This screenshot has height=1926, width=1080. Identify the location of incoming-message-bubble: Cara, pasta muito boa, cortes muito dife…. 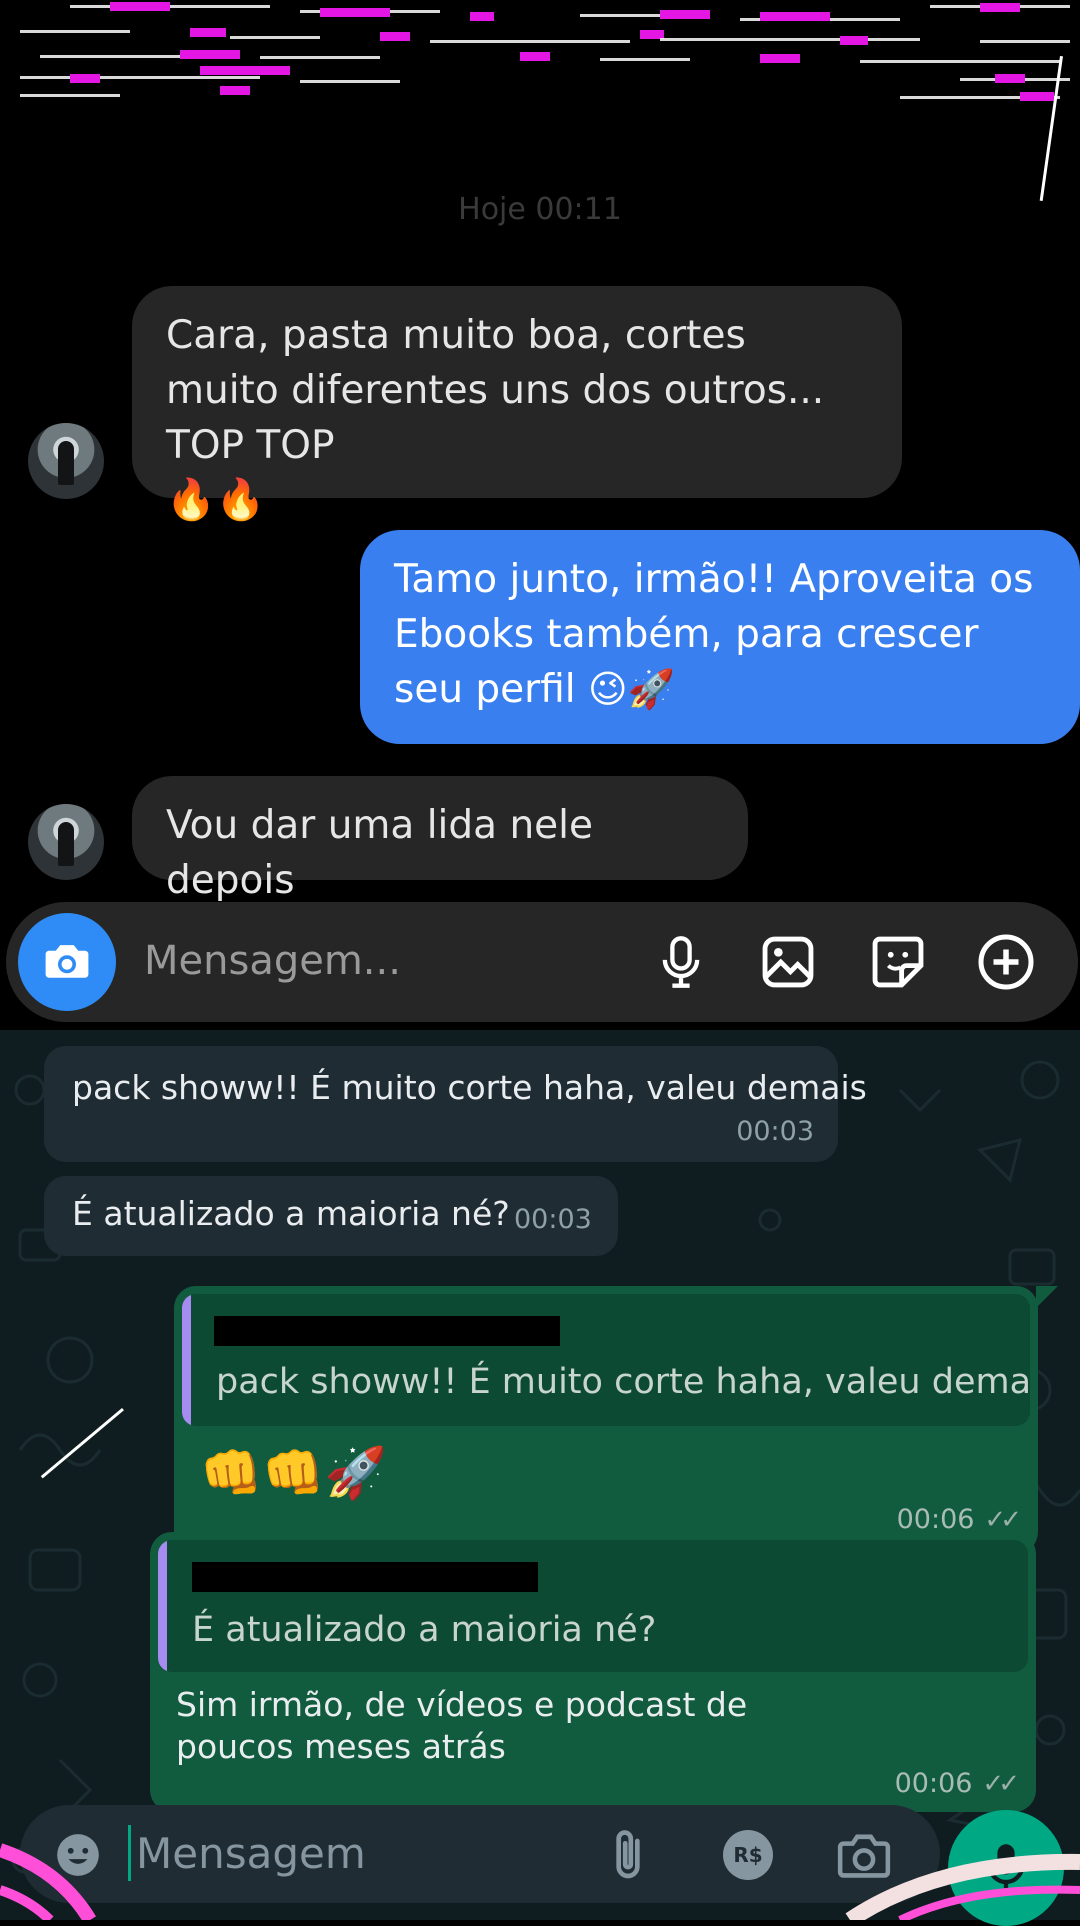
(517, 404).